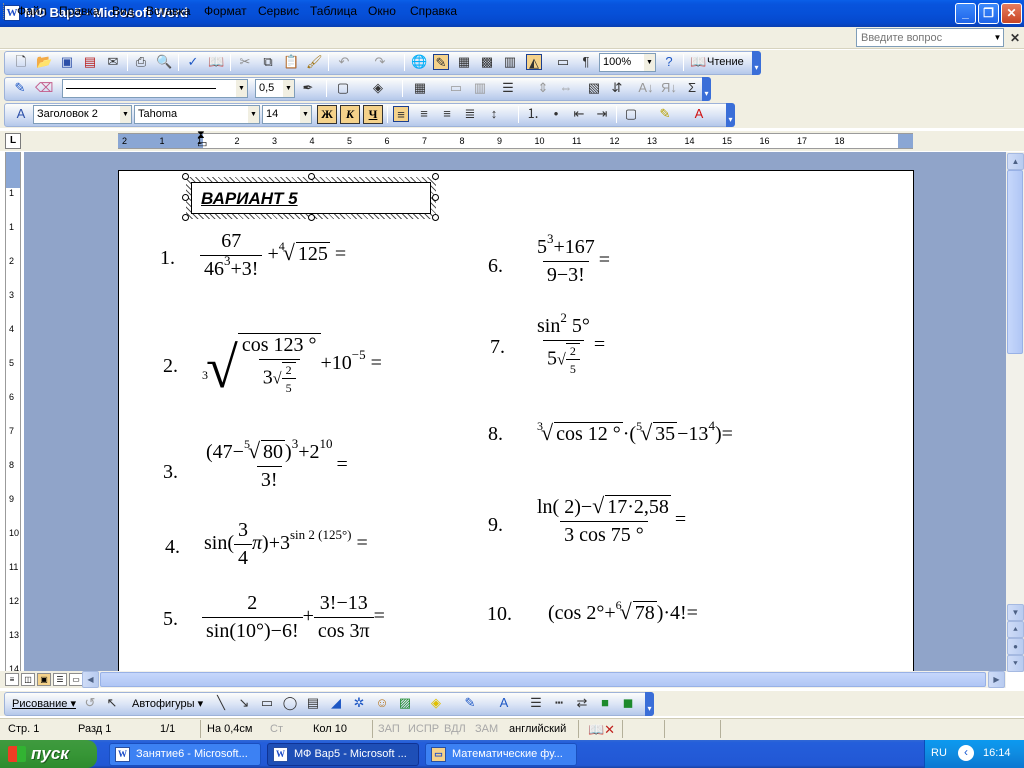 This screenshot has width=1024, height=768. Describe the element at coordinates (609, 521) in the screenshot. I see `formula-9: ln( 2)−√ 17·2,58 3 cos 75 ° =` at that location.